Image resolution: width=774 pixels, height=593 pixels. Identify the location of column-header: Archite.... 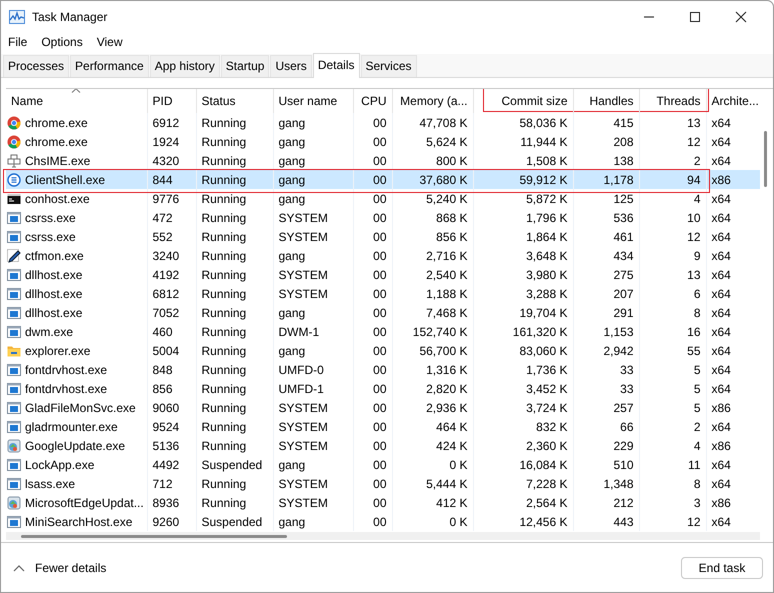
(733, 101).